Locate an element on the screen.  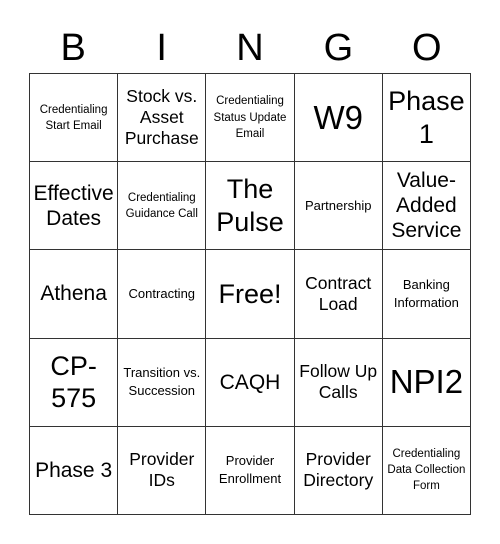
bingo-cell-label: Transition vs. Succession is located at coordinates (162, 382).